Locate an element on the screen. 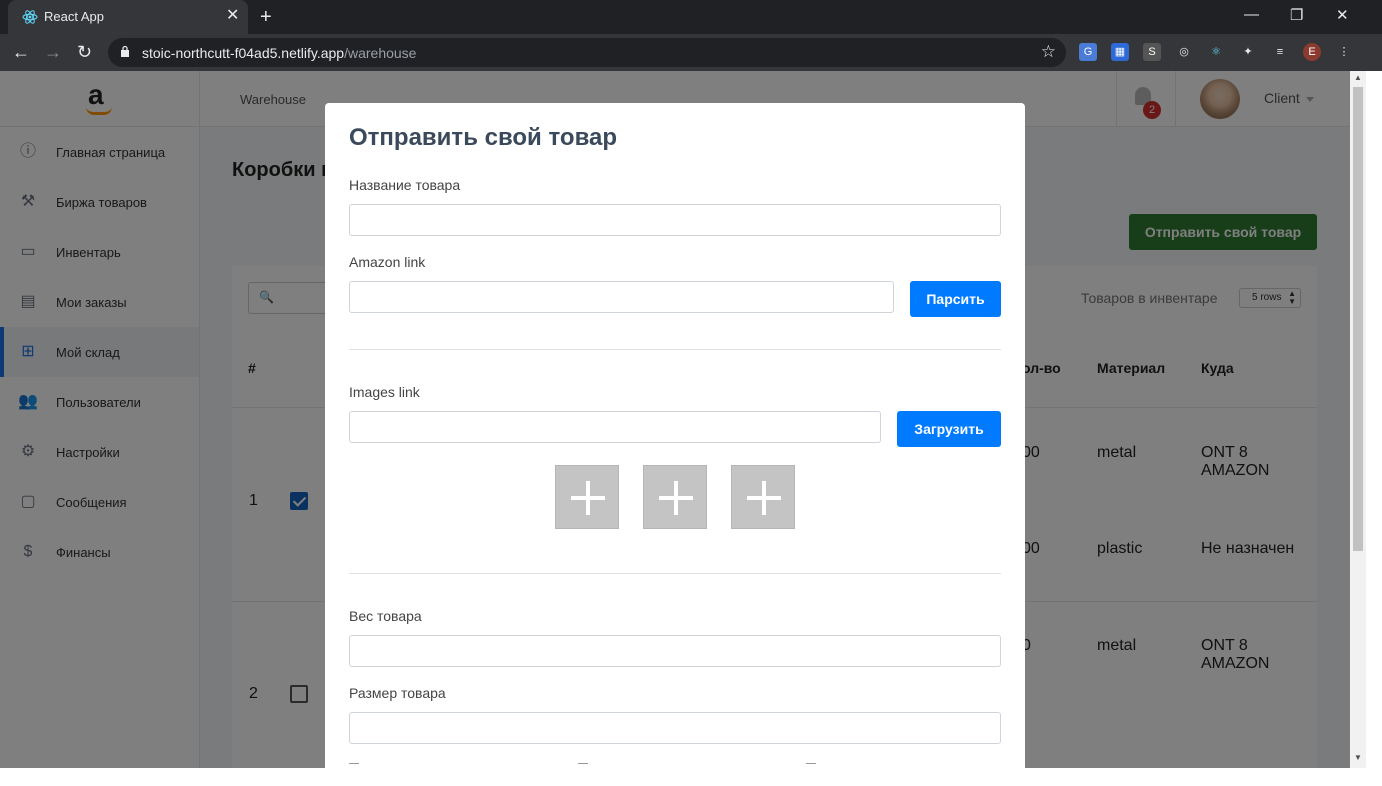  browser-tab-strip: React App ✕ + — ❐ ✕ is located at coordinates (691, 17).